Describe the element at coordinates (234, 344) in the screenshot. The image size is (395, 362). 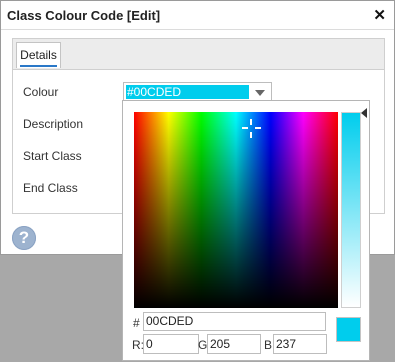
I see `g-input: 205` at that location.